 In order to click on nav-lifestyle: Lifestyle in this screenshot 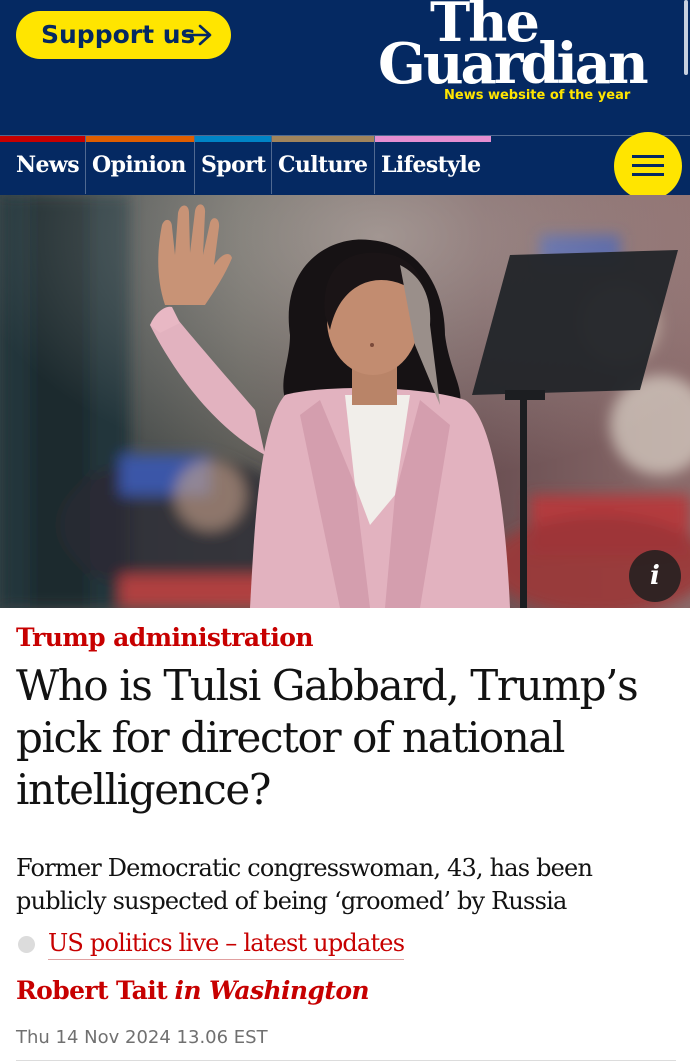, I will do `click(433, 165)`.